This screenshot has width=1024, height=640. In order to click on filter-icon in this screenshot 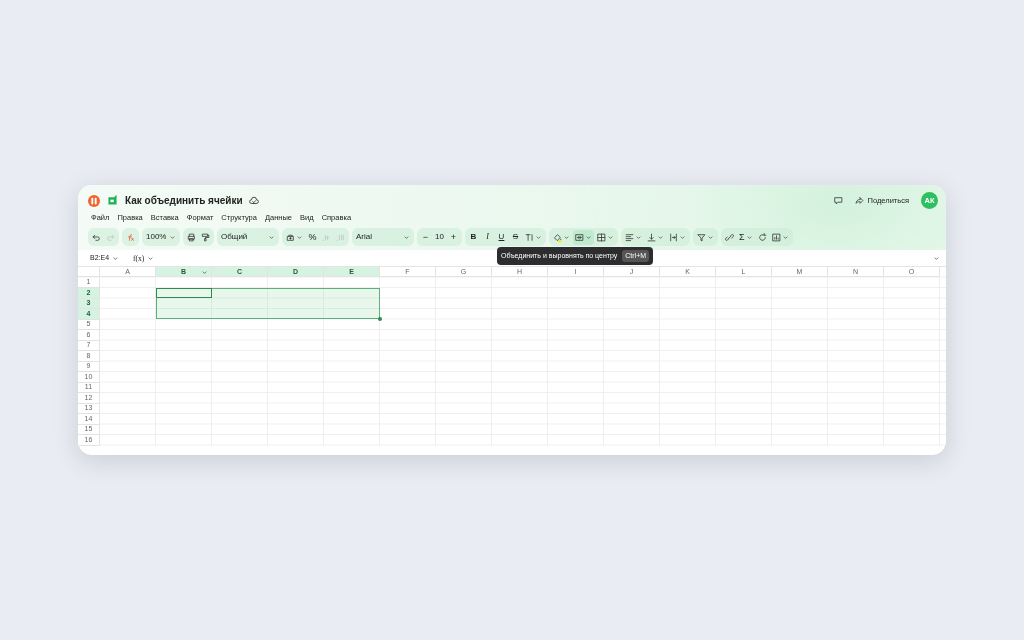, I will do `click(701, 237)`.